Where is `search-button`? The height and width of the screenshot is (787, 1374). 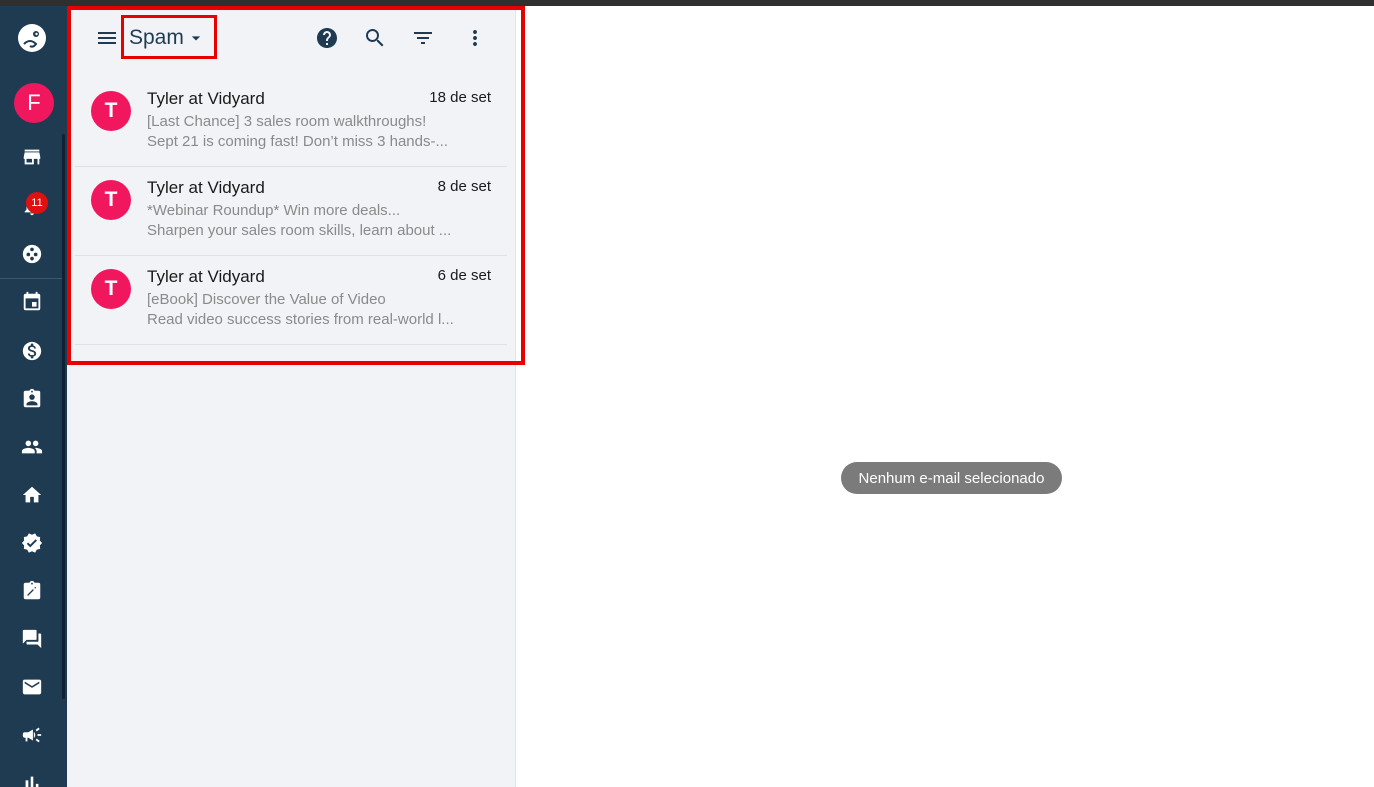
search-button is located at coordinates (375, 38).